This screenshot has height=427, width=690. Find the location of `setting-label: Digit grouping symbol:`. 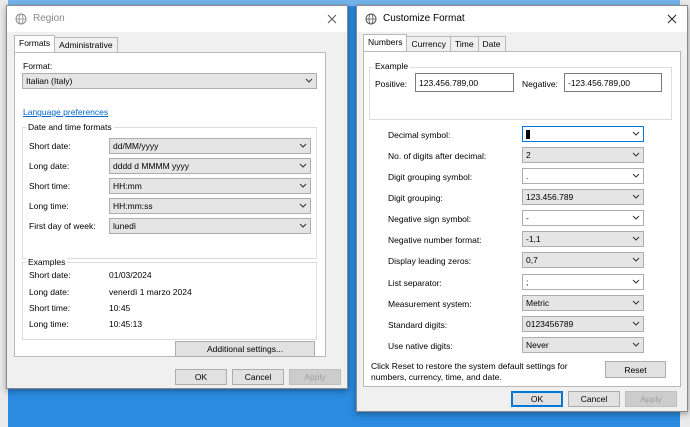

setting-label: Digit grouping symbol: is located at coordinates (430, 177).